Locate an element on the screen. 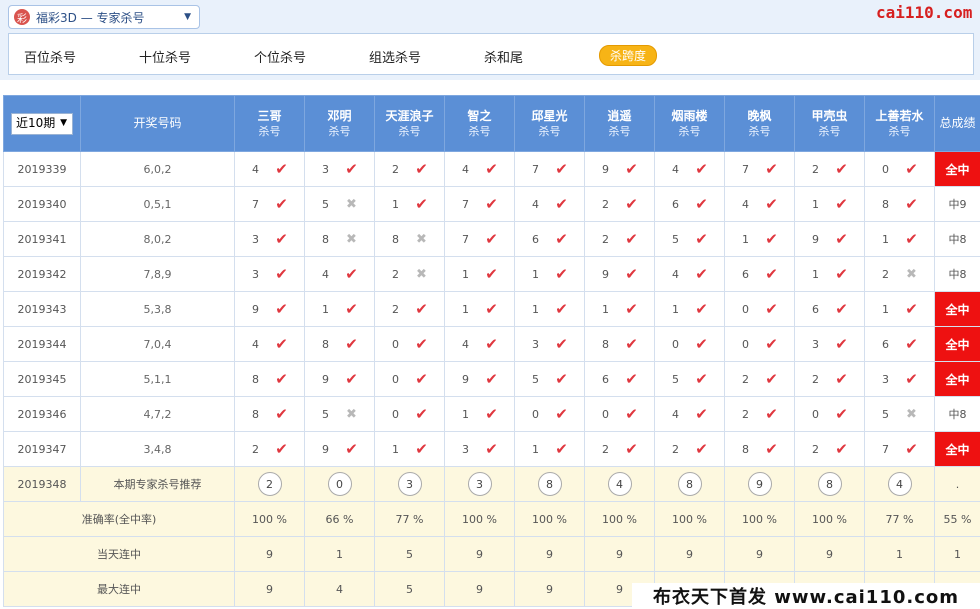  draw-cell: 3,4,8 is located at coordinates (158, 449).